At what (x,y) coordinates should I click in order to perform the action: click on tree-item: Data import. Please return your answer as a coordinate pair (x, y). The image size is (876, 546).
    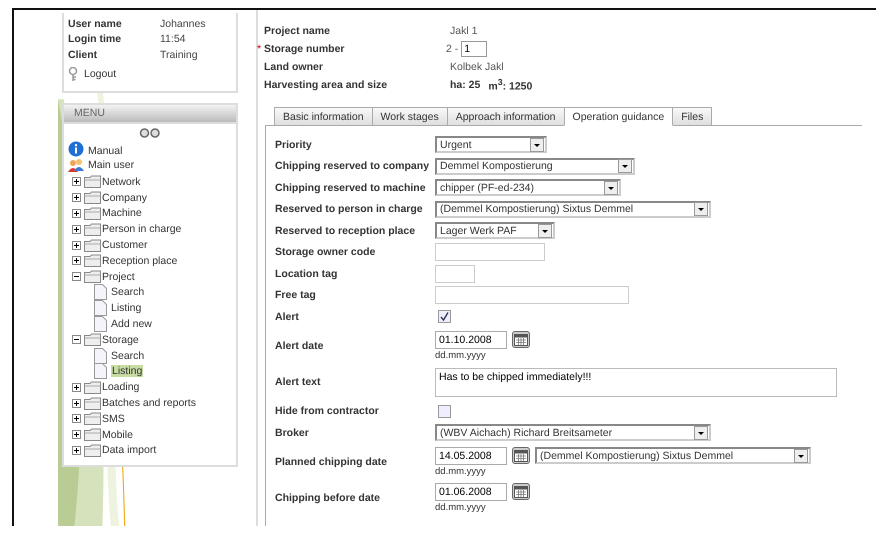
    Looking at the image, I should click on (129, 450).